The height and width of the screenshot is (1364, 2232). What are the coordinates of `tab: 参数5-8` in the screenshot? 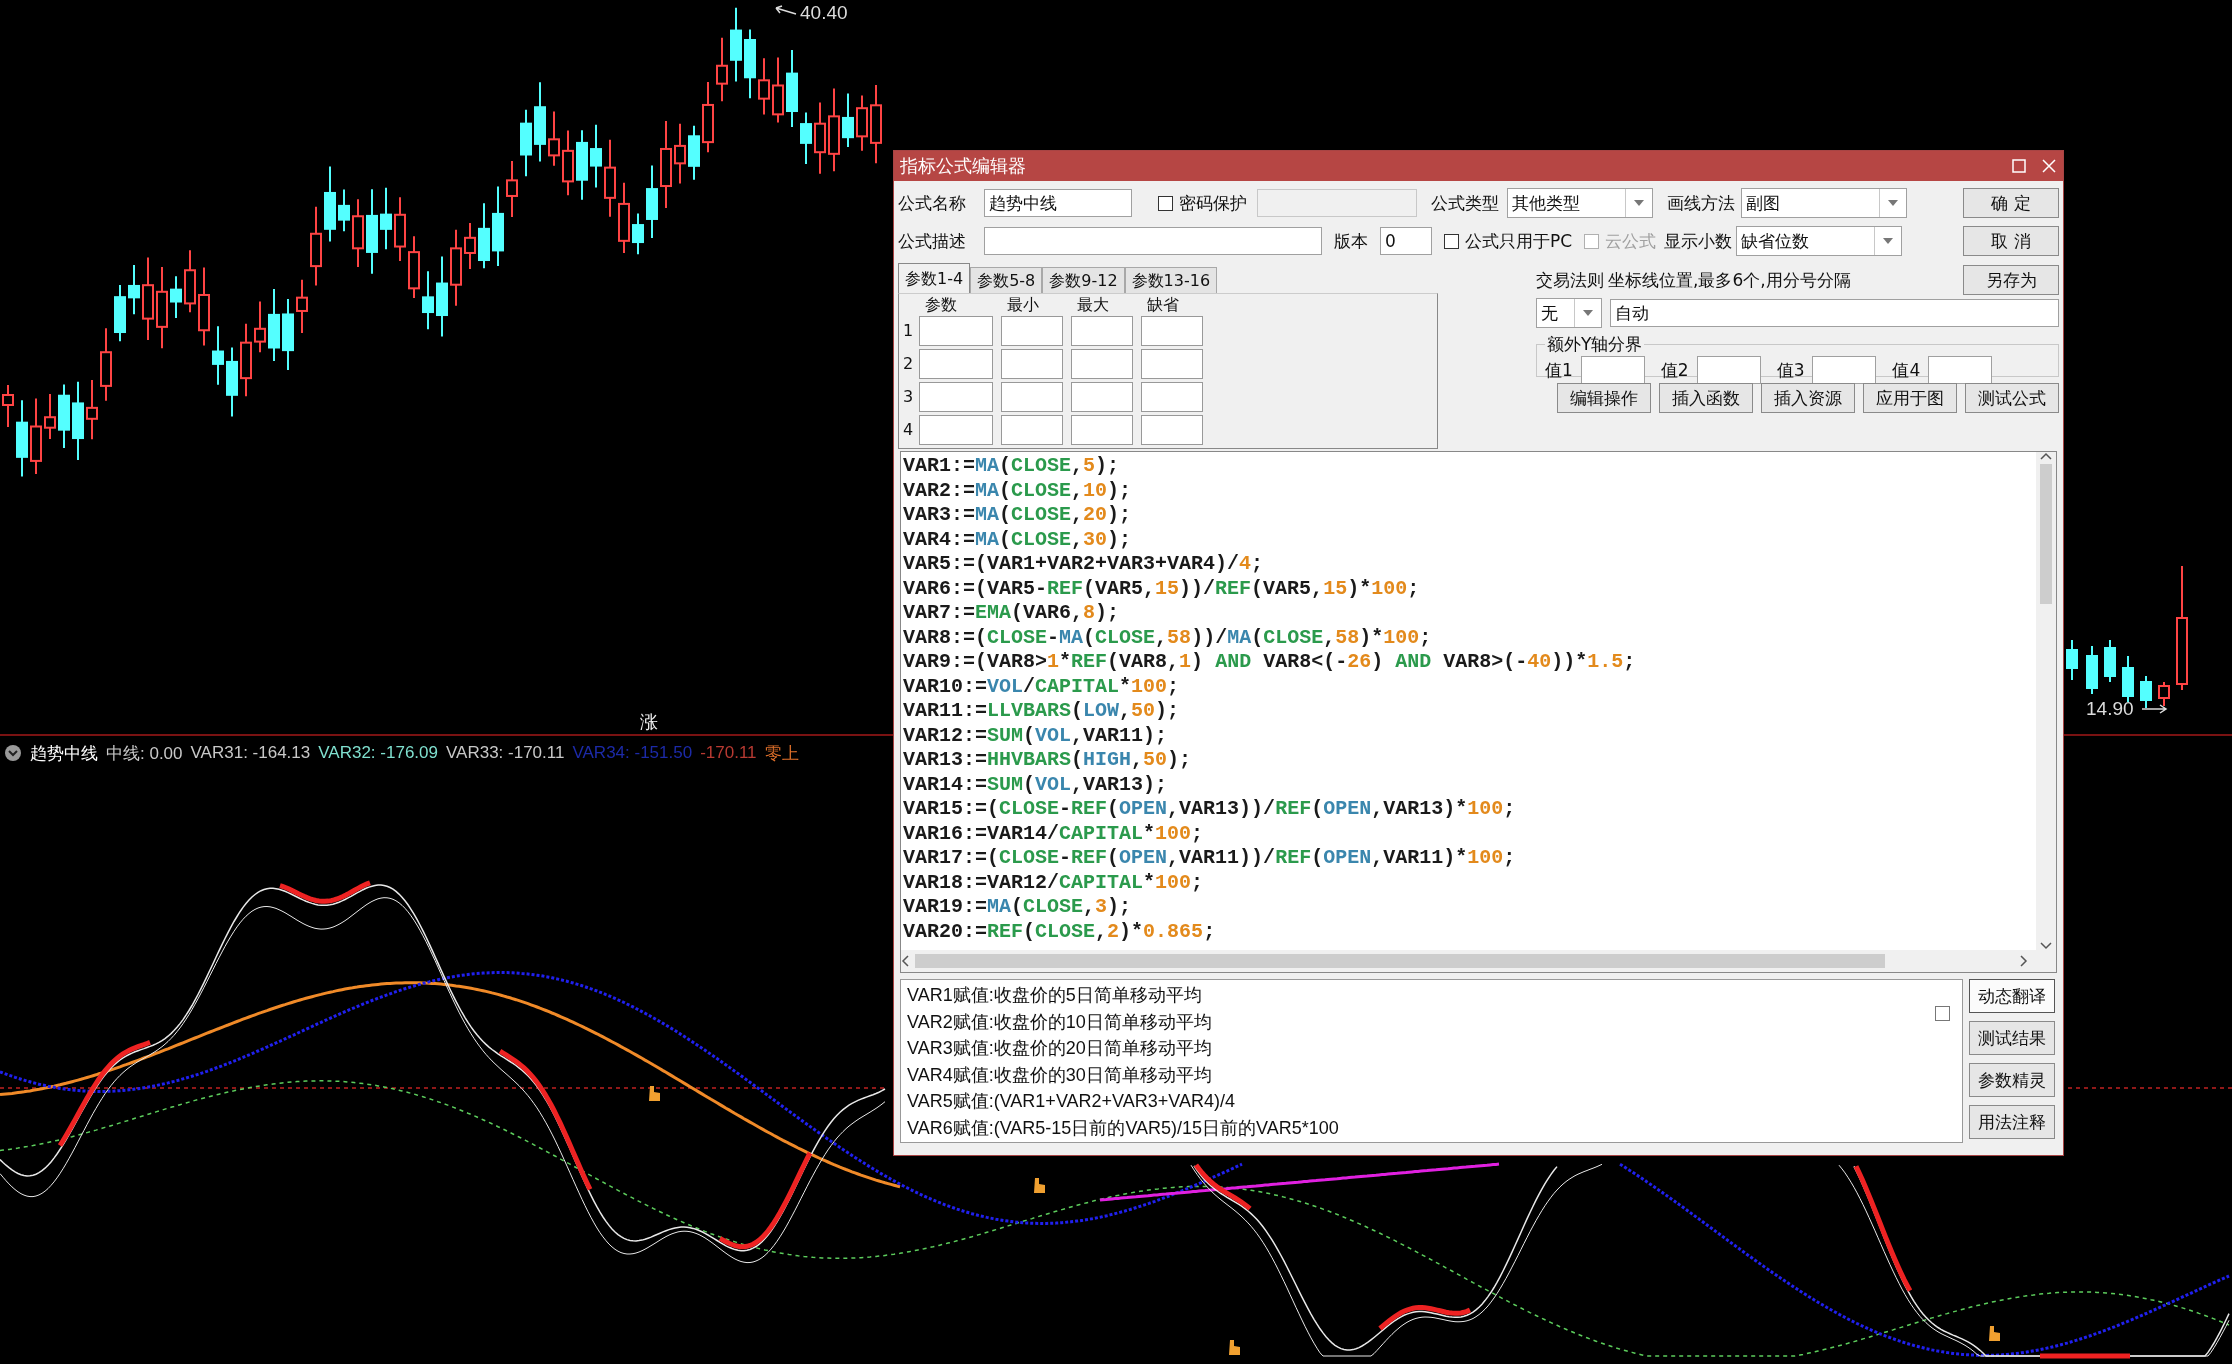 It's located at (1006, 280).